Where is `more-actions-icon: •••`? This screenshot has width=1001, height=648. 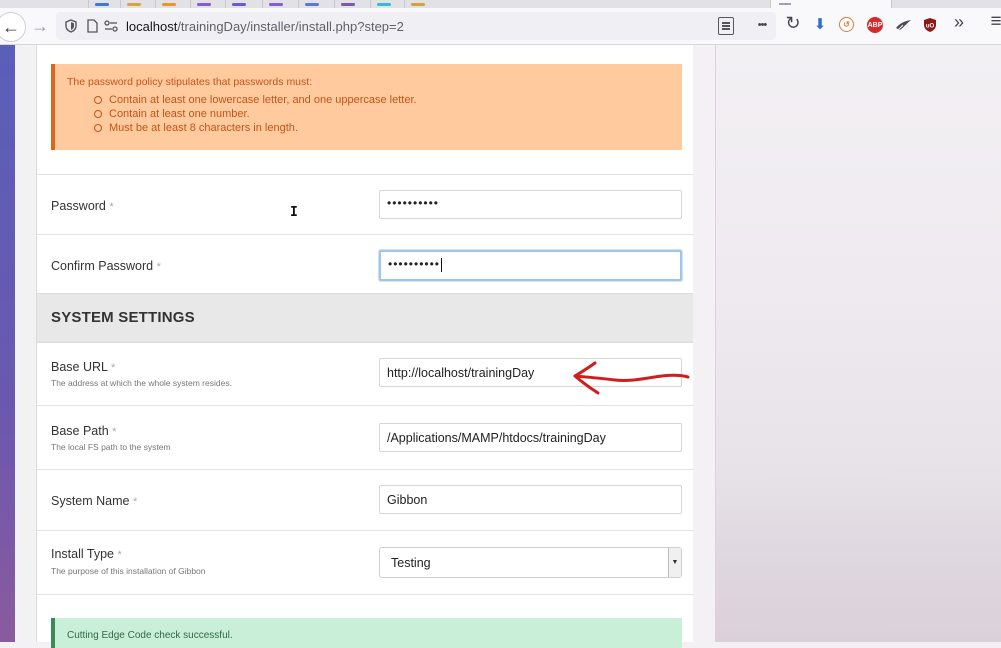
more-actions-icon: ••• is located at coordinates (762, 25).